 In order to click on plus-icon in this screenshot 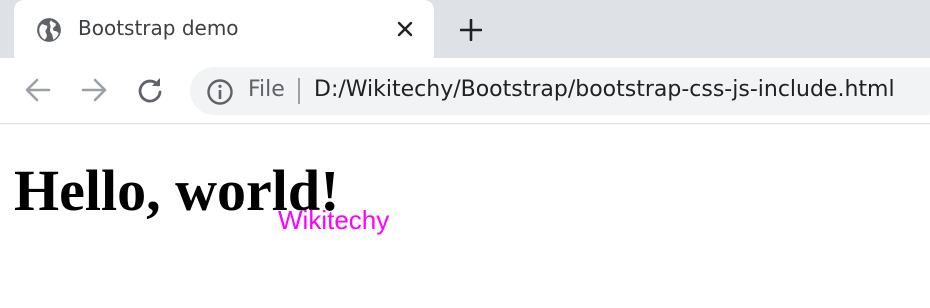, I will do `click(471, 30)`.